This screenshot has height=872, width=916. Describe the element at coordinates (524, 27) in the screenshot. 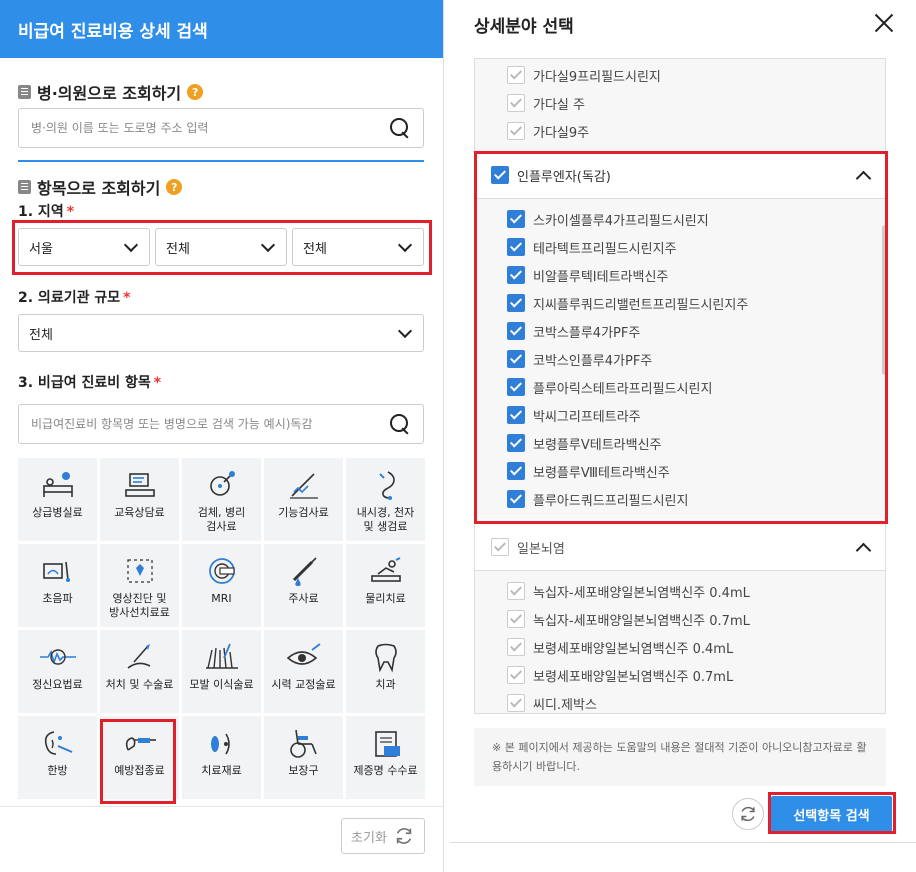

I see `modal-title: 상세분야 선택` at that location.